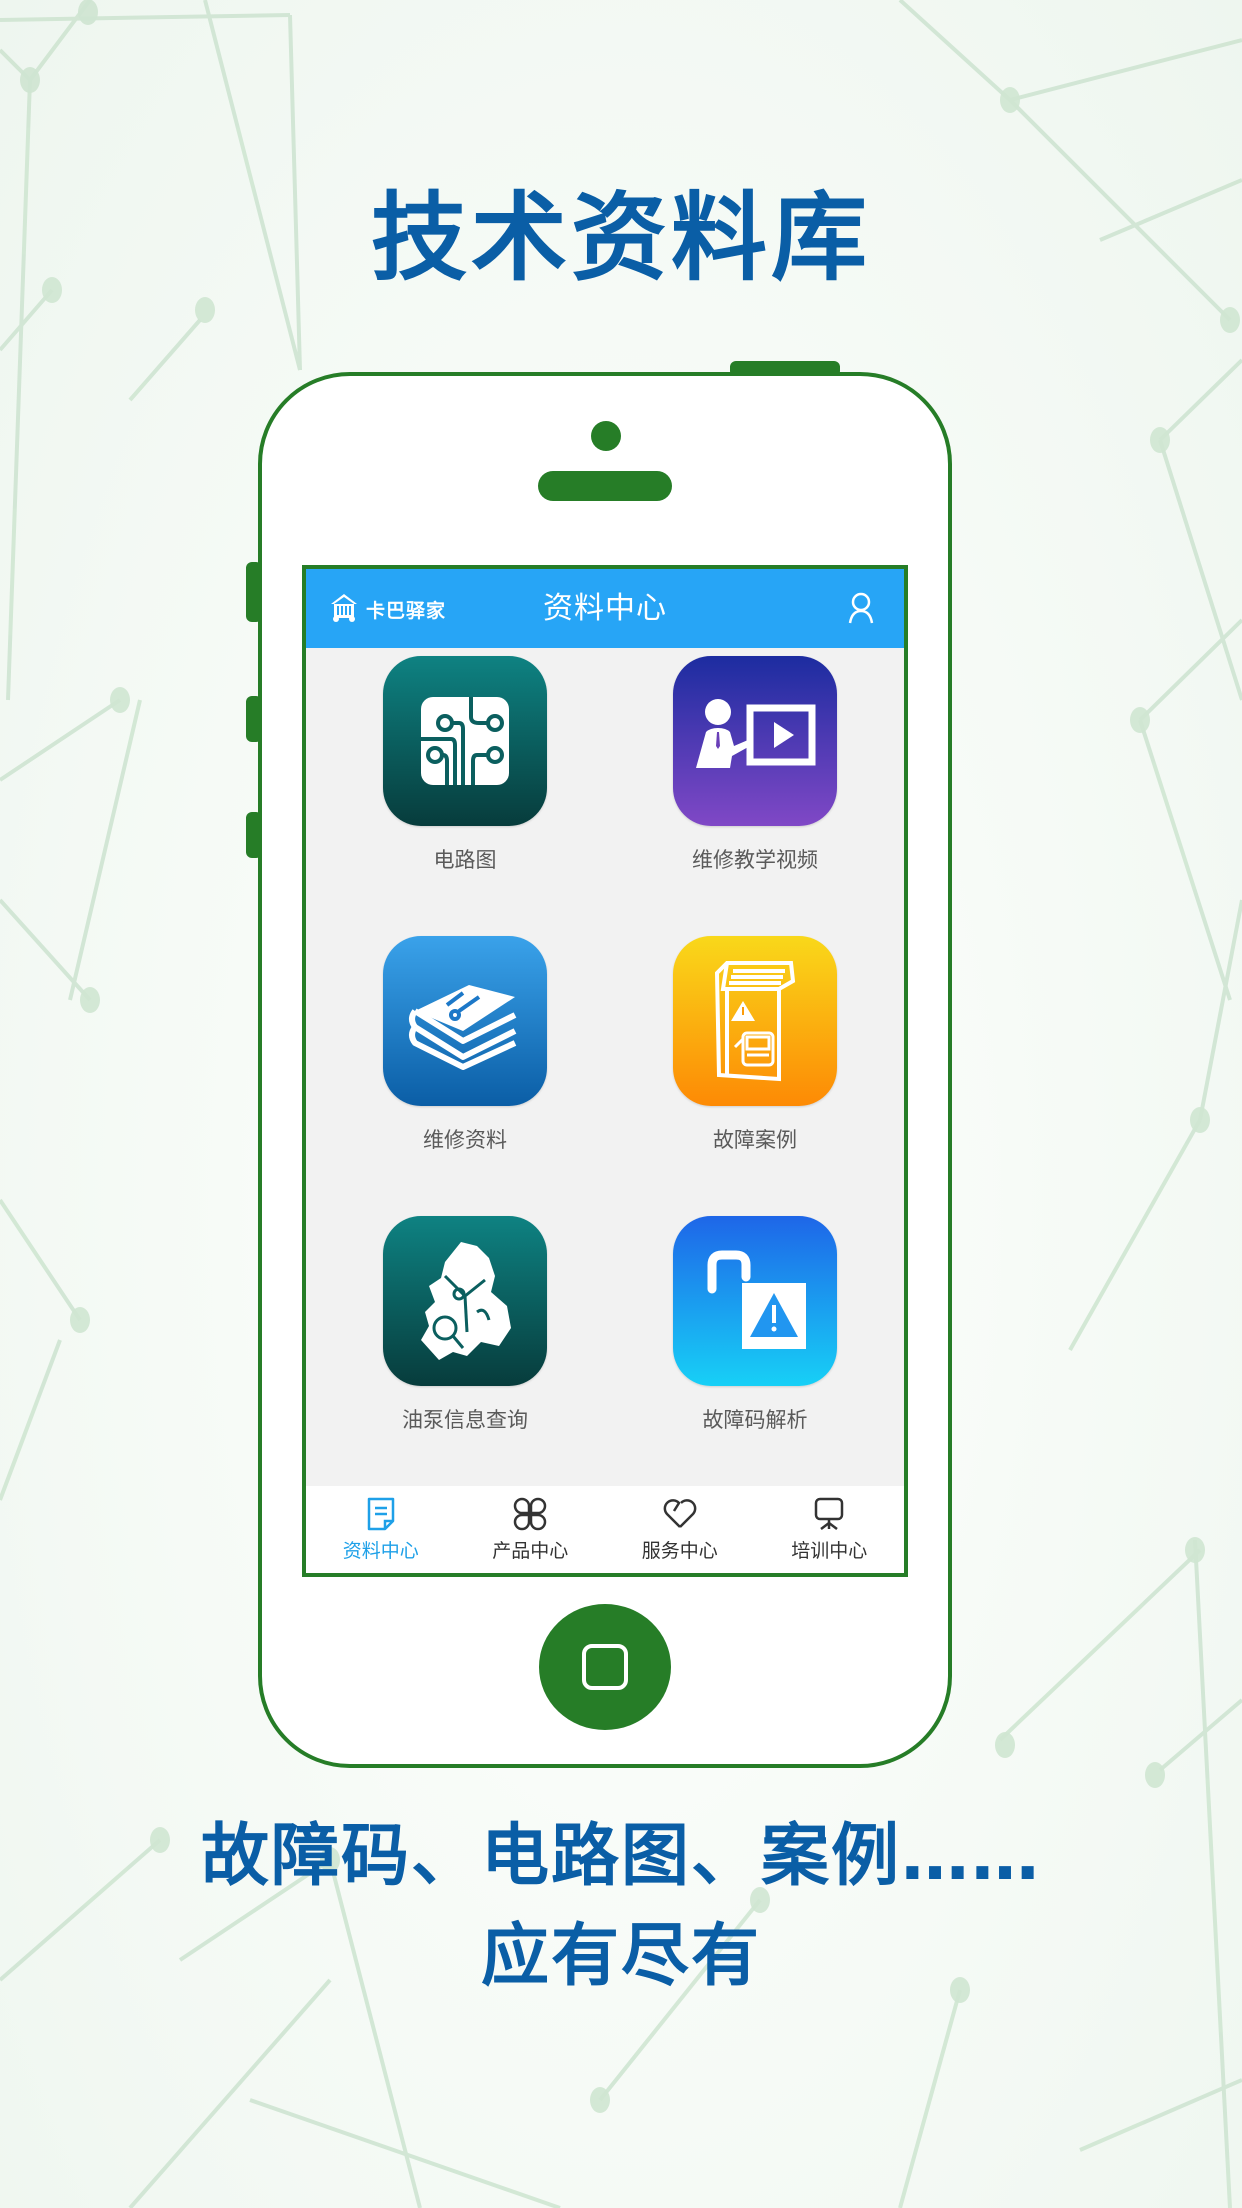 Image resolution: width=1242 pixels, height=2208 pixels. I want to click on tile-oil-pump-query: 油泵信息查询, so click(465, 1325).